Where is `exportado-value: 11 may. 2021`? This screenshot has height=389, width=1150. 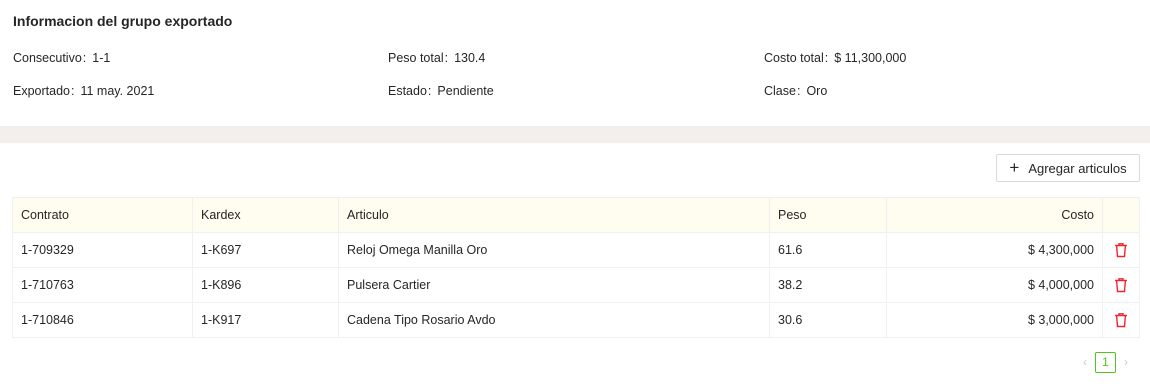 exportado-value: 11 may. 2021 is located at coordinates (117, 91).